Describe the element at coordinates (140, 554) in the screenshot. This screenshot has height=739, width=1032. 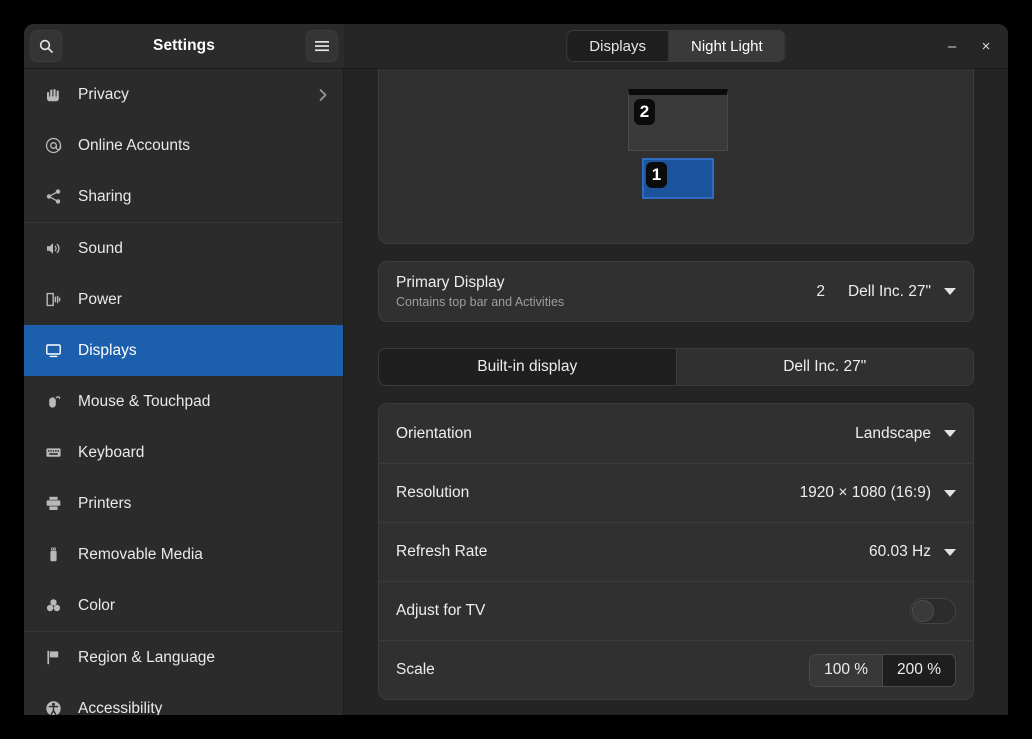
I see `sidebar-item-label: Removable Media` at that location.